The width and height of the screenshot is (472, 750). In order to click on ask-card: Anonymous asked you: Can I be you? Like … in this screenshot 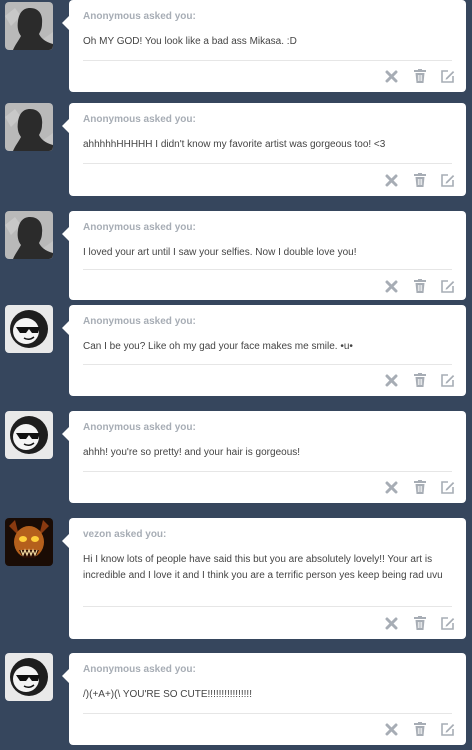, I will do `click(264, 350)`.